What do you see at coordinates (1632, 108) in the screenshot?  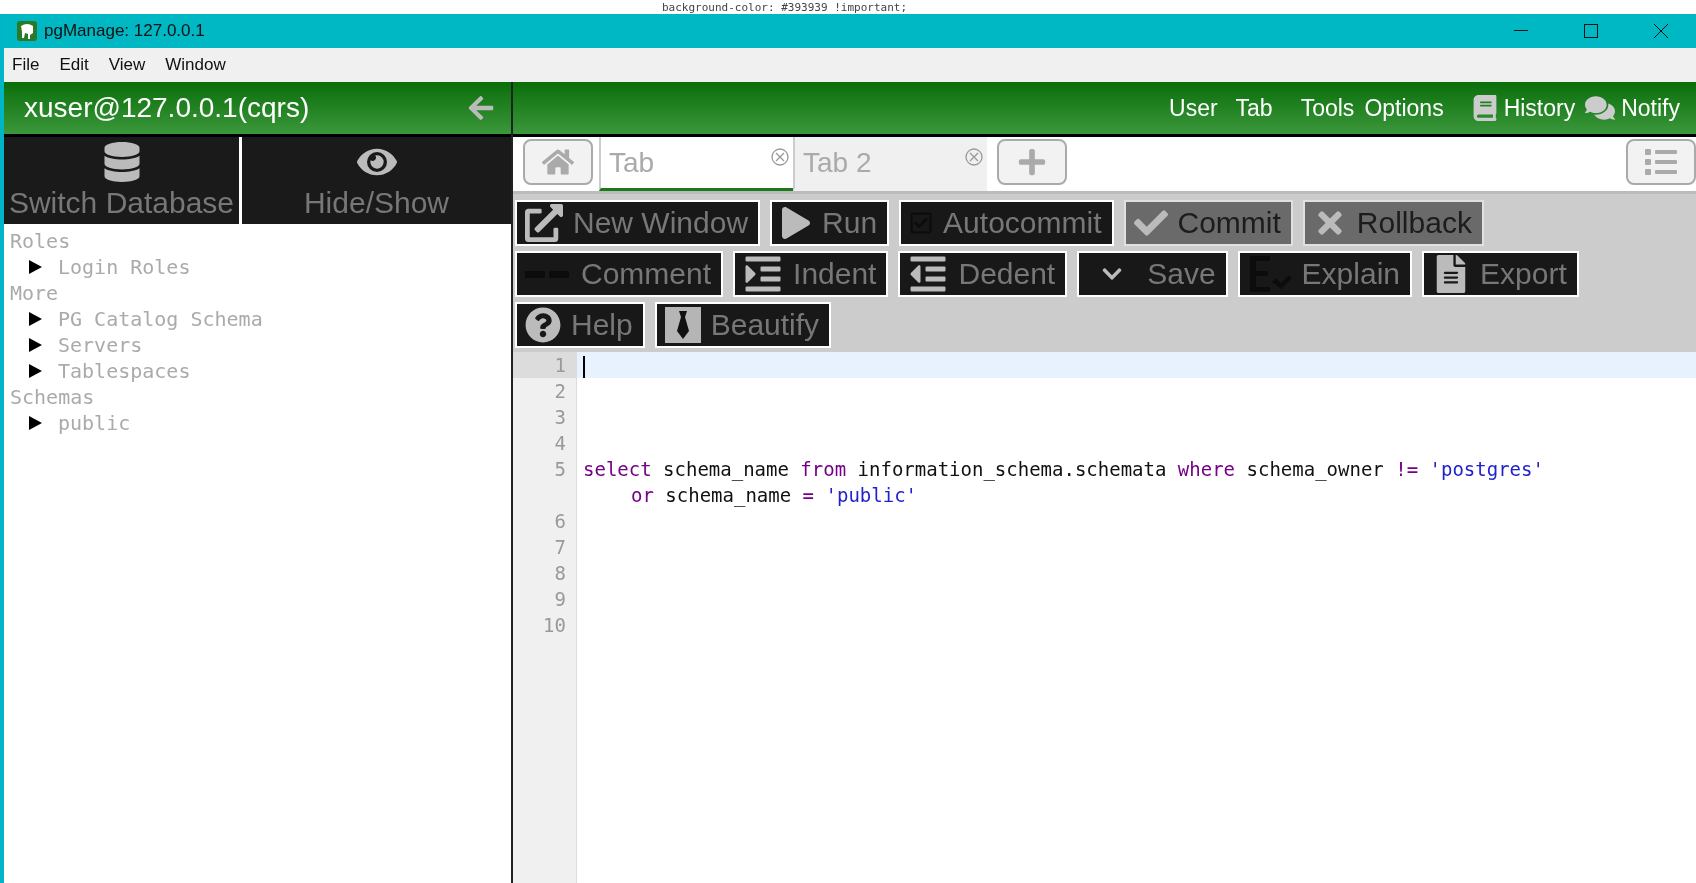 I see `header-link: Notify` at bounding box center [1632, 108].